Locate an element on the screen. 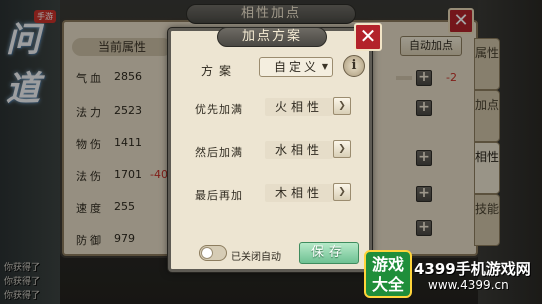  scheme-label: 方案 is located at coordinates (219, 71).